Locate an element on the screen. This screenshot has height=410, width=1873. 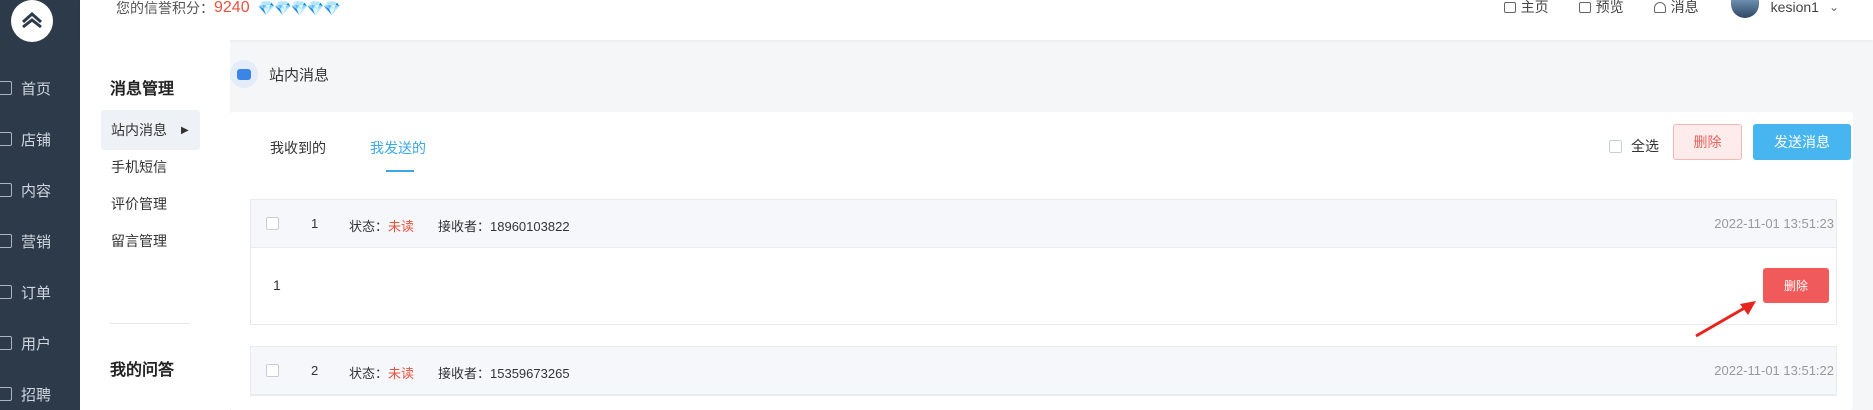
avatar is located at coordinates (1744, 9).